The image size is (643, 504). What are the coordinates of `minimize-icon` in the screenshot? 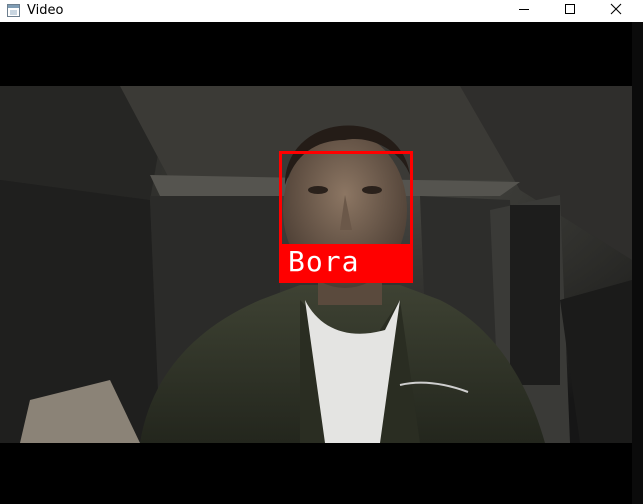 It's located at (524, 11).